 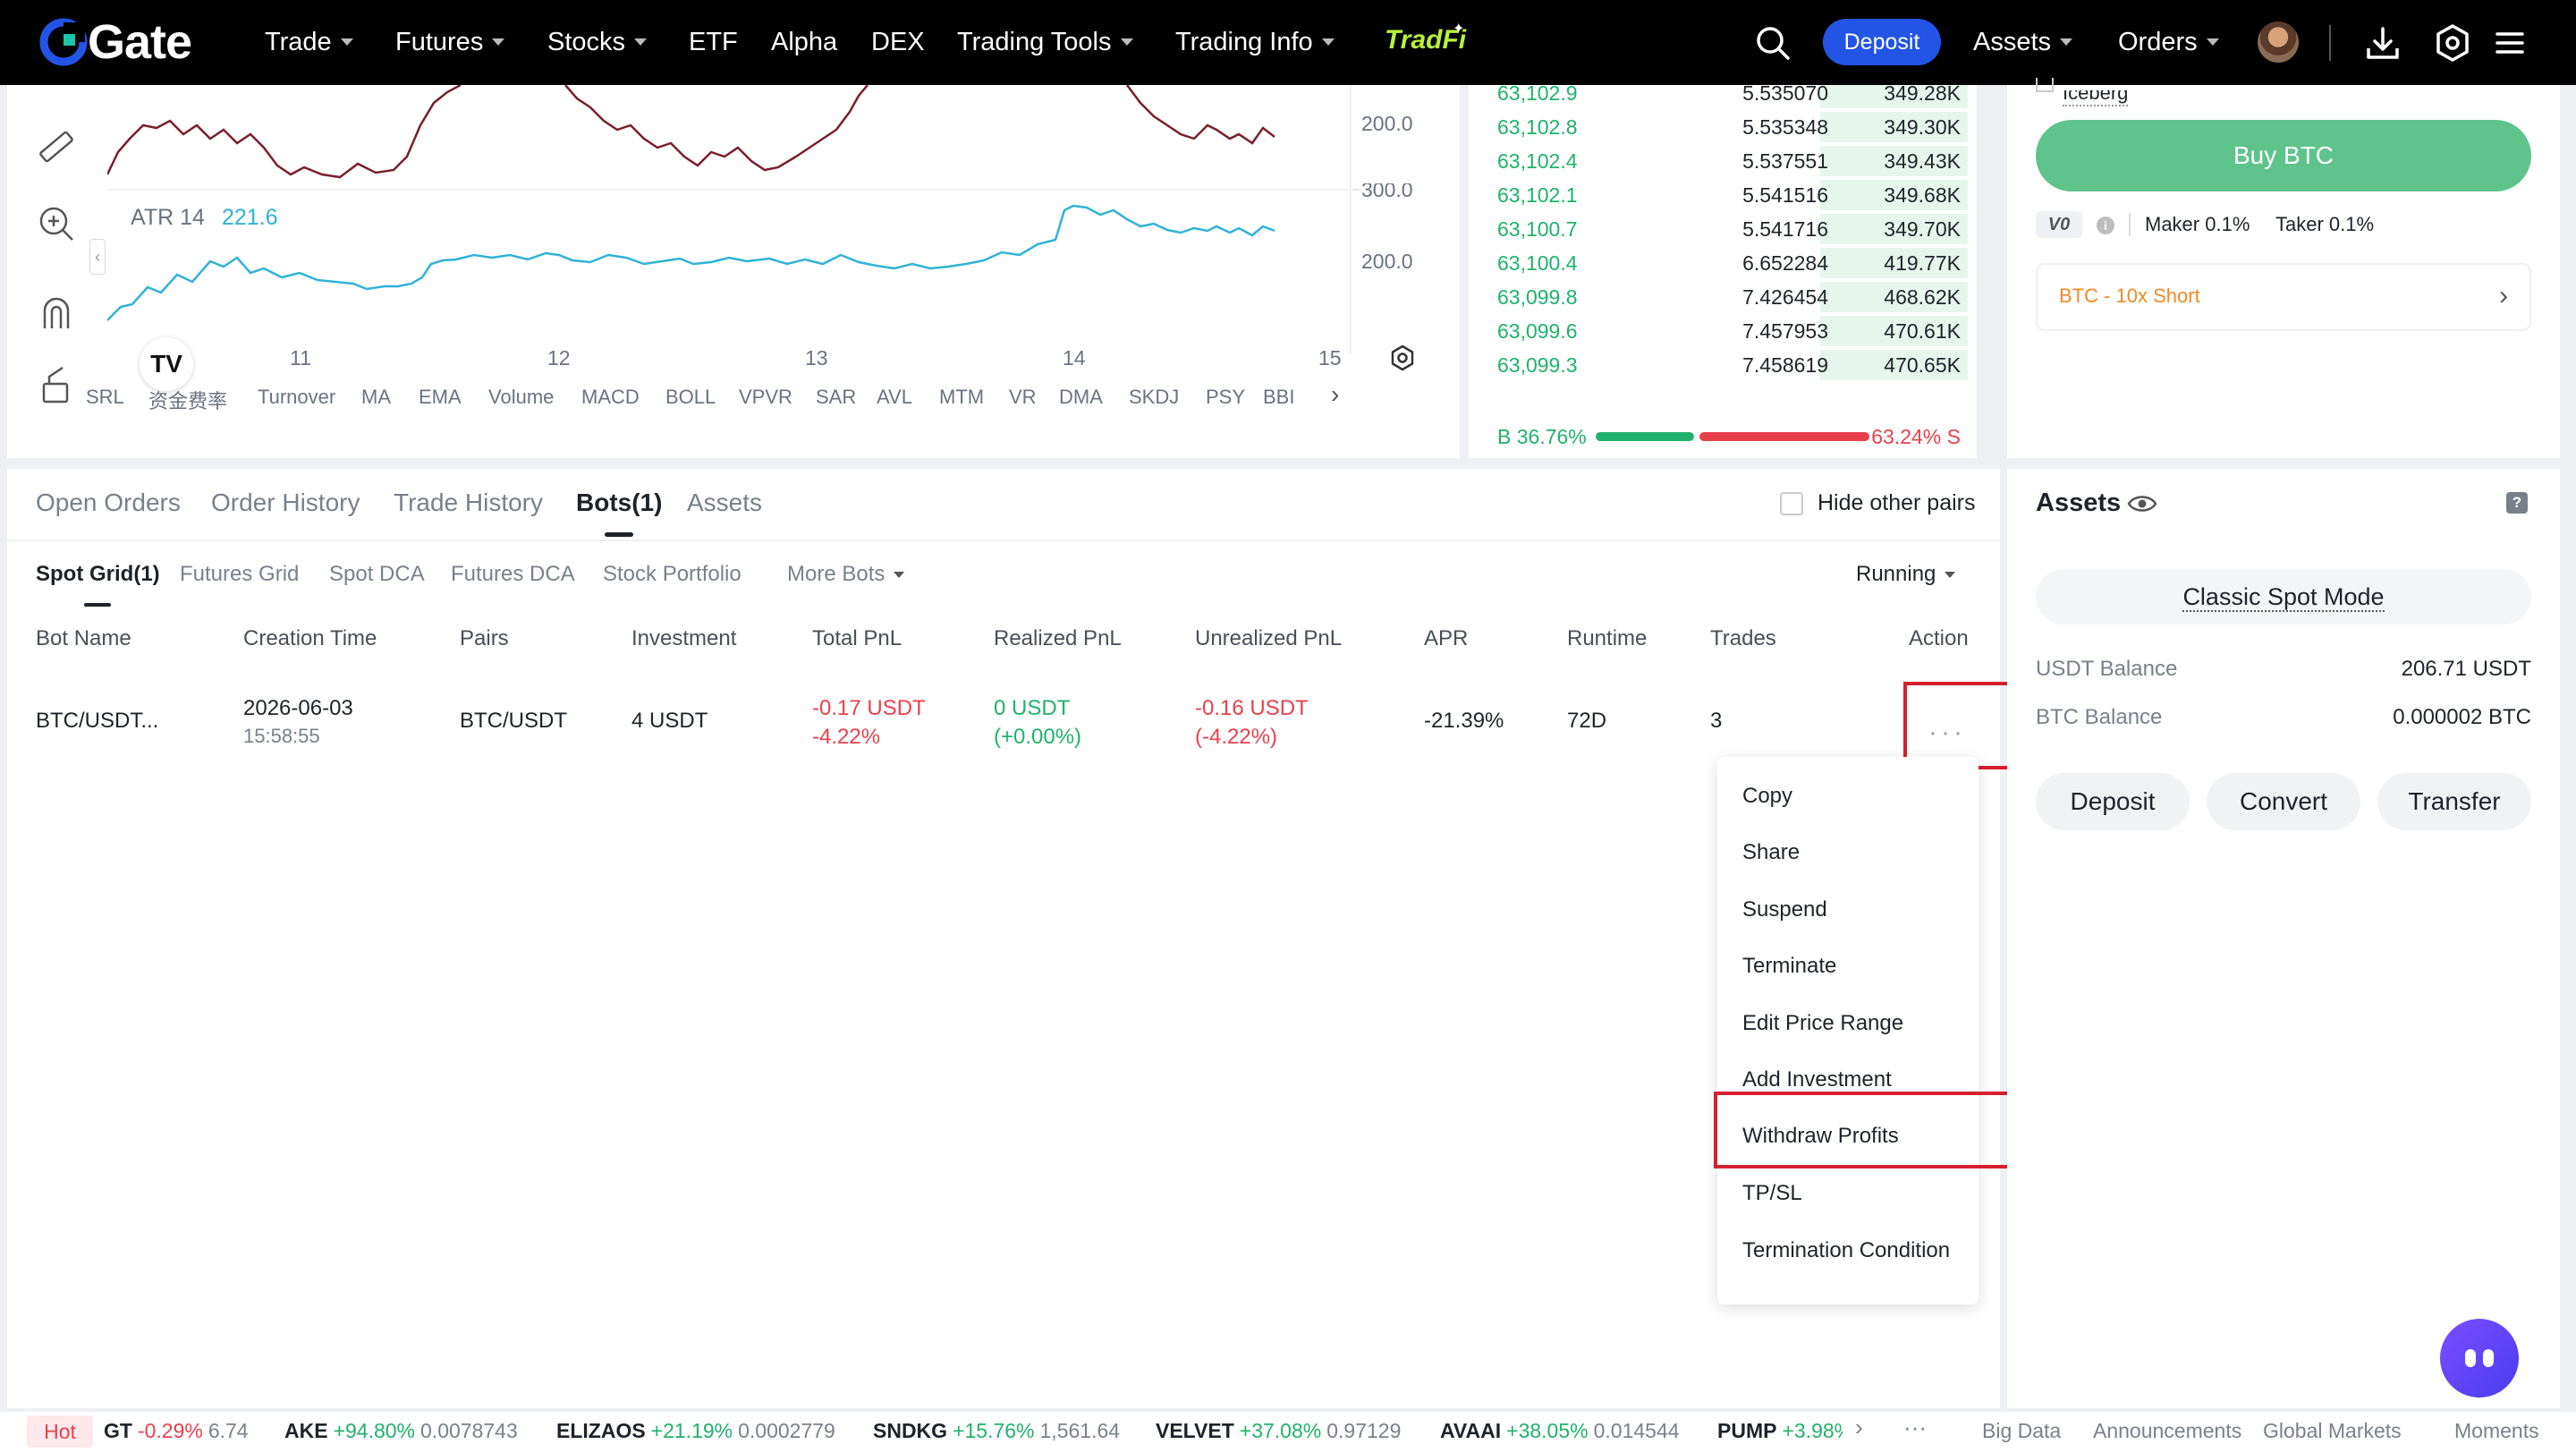 What do you see at coordinates (641, 42) in the screenshot?
I see `chevron-down-icon` at bounding box center [641, 42].